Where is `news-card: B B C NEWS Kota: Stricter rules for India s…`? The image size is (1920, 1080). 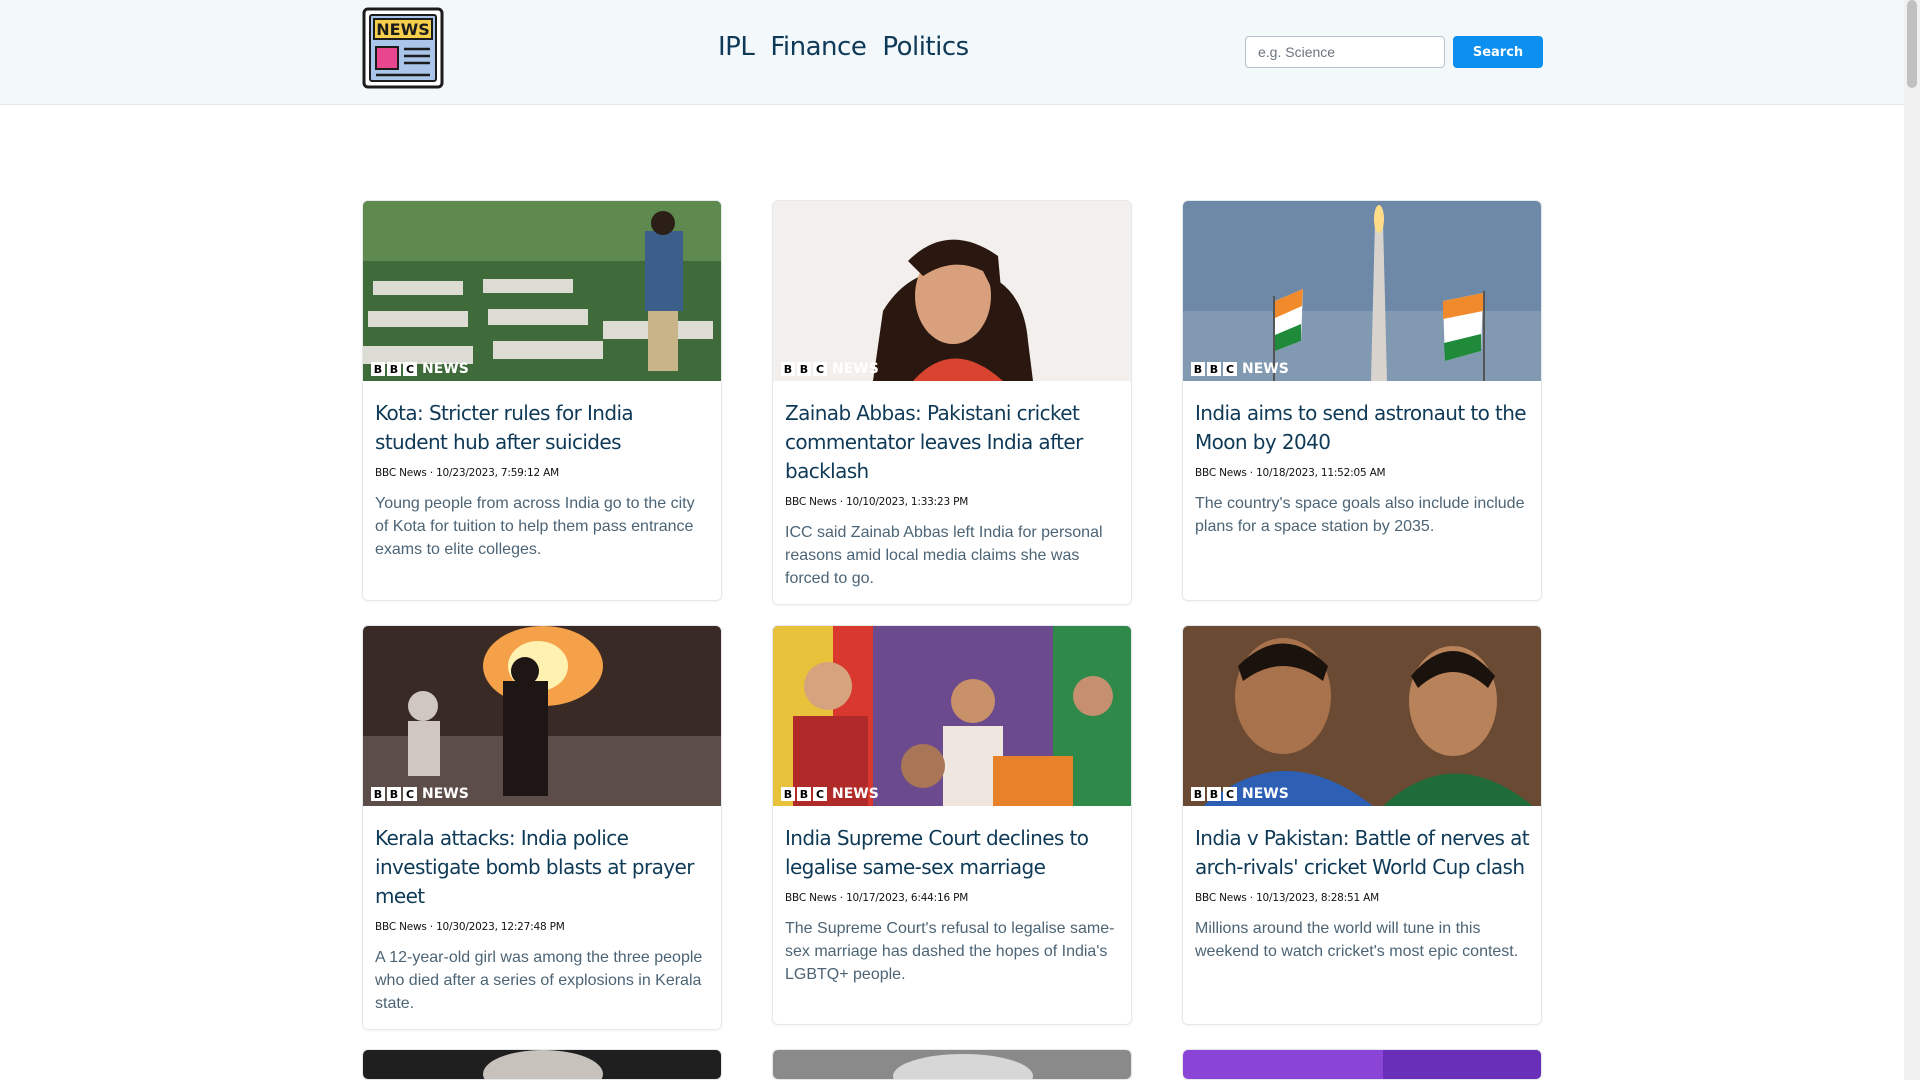 news-card: B B C NEWS Kota: Stricter rules for India s… is located at coordinates (542, 400).